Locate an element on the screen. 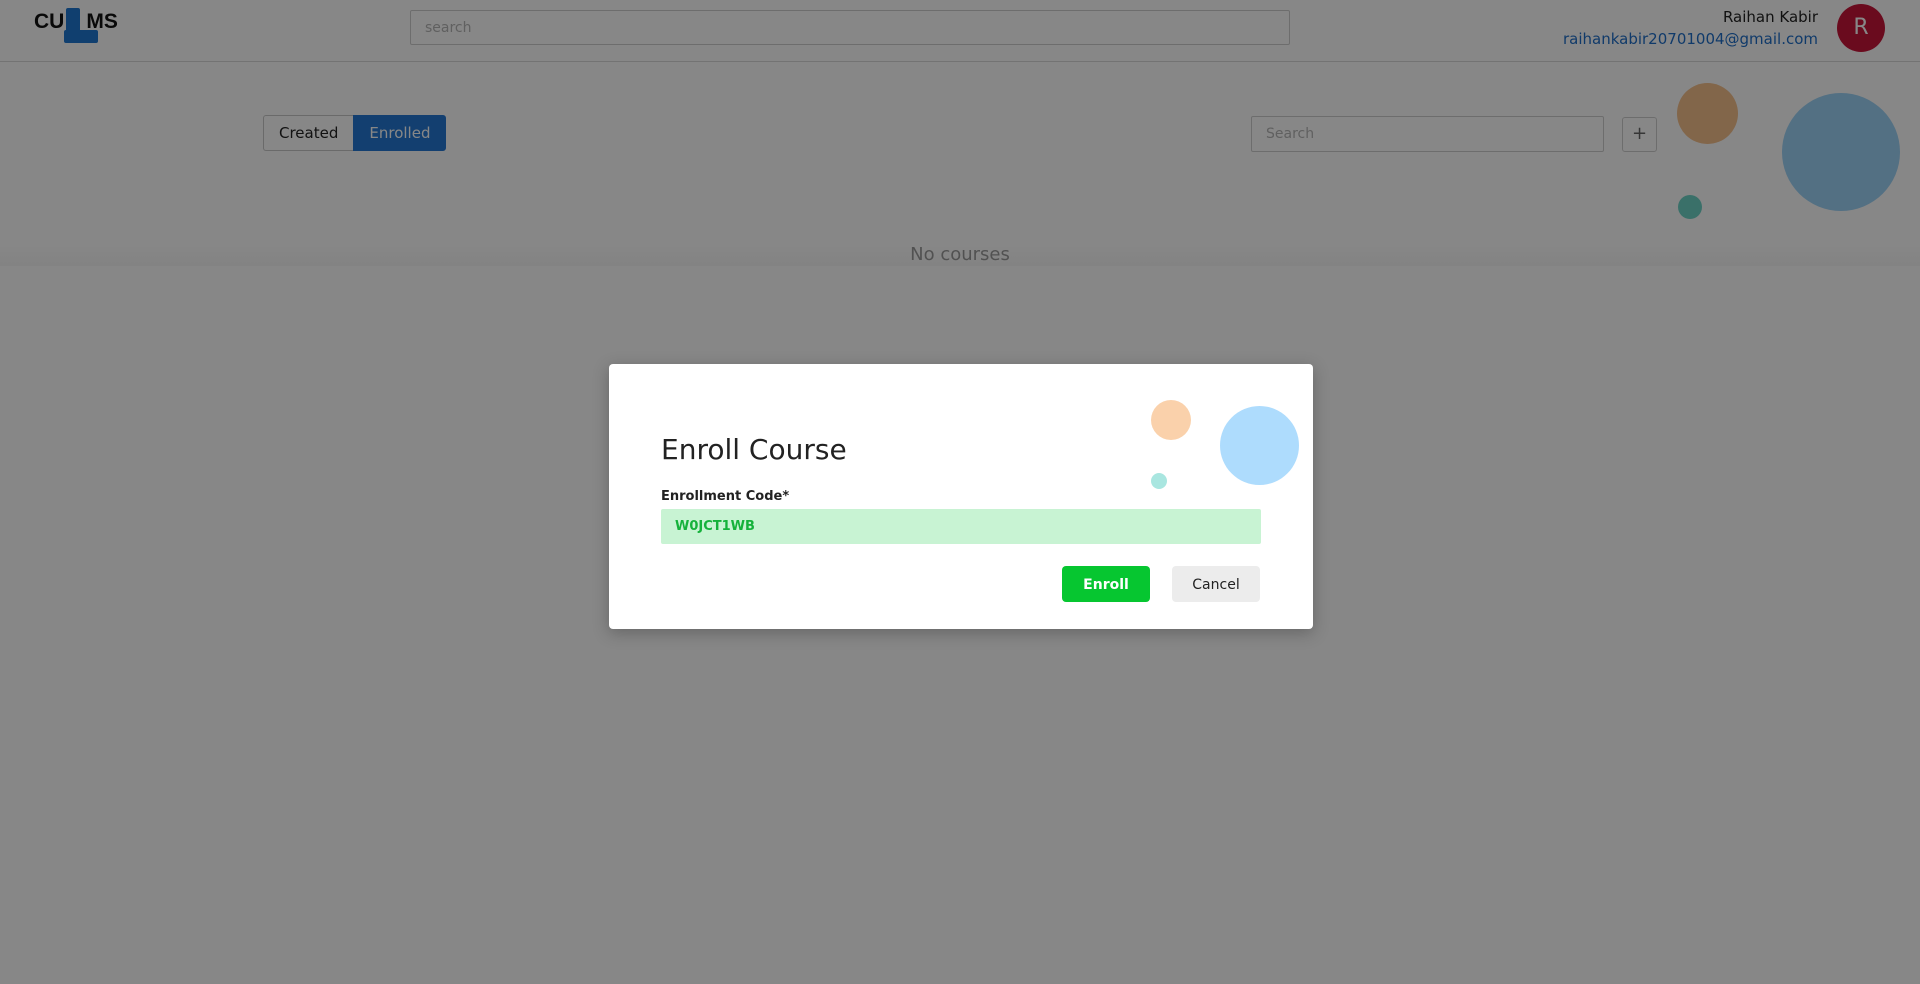 This screenshot has width=1920, height=984. enrollment-code-label: Enrollment Code* is located at coordinates (725, 496).